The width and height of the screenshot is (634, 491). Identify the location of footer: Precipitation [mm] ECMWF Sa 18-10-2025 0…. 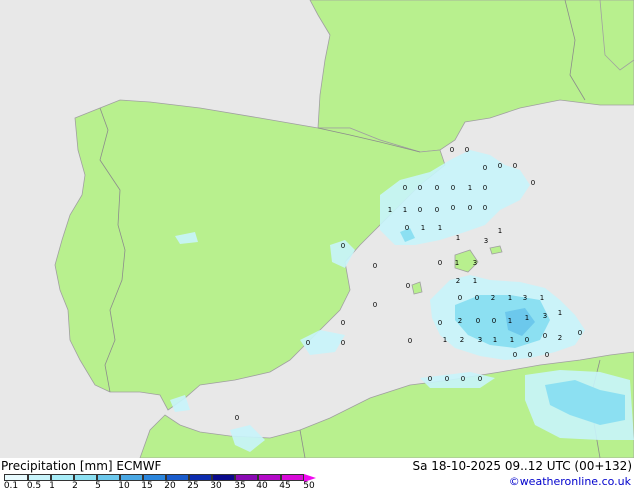
(317, 474).